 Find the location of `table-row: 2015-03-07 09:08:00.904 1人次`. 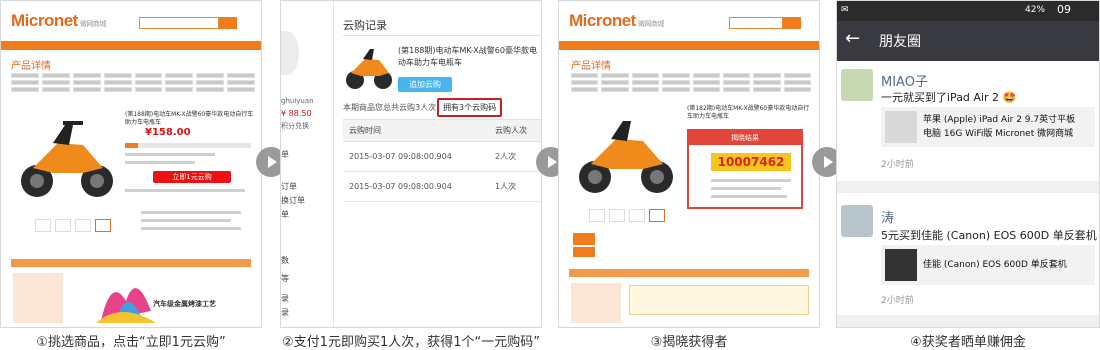

table-row: 2015-03-07 09:08:00.904 1人次 is located at coordinates (442, 187).